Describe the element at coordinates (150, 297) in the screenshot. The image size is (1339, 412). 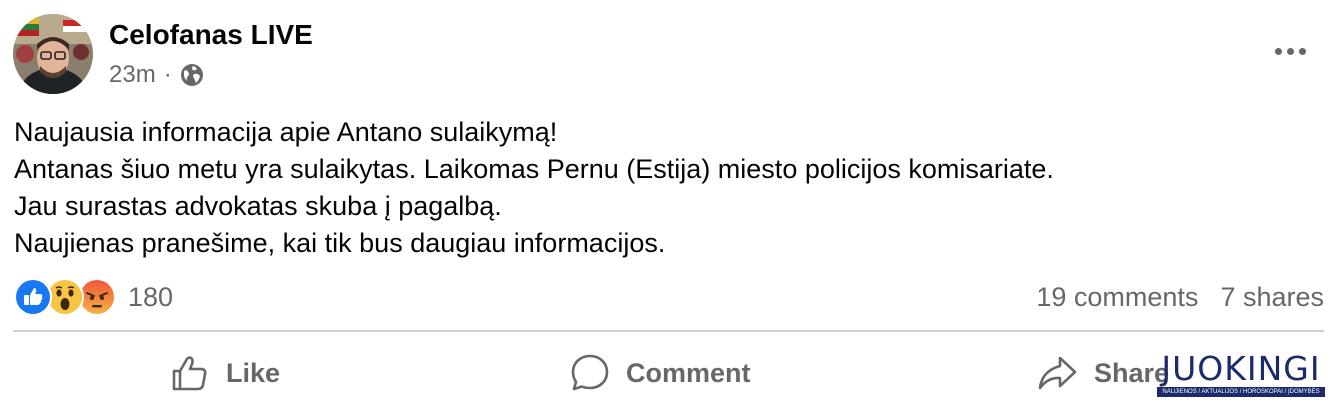
I see `reaction-count: 180` at that location.